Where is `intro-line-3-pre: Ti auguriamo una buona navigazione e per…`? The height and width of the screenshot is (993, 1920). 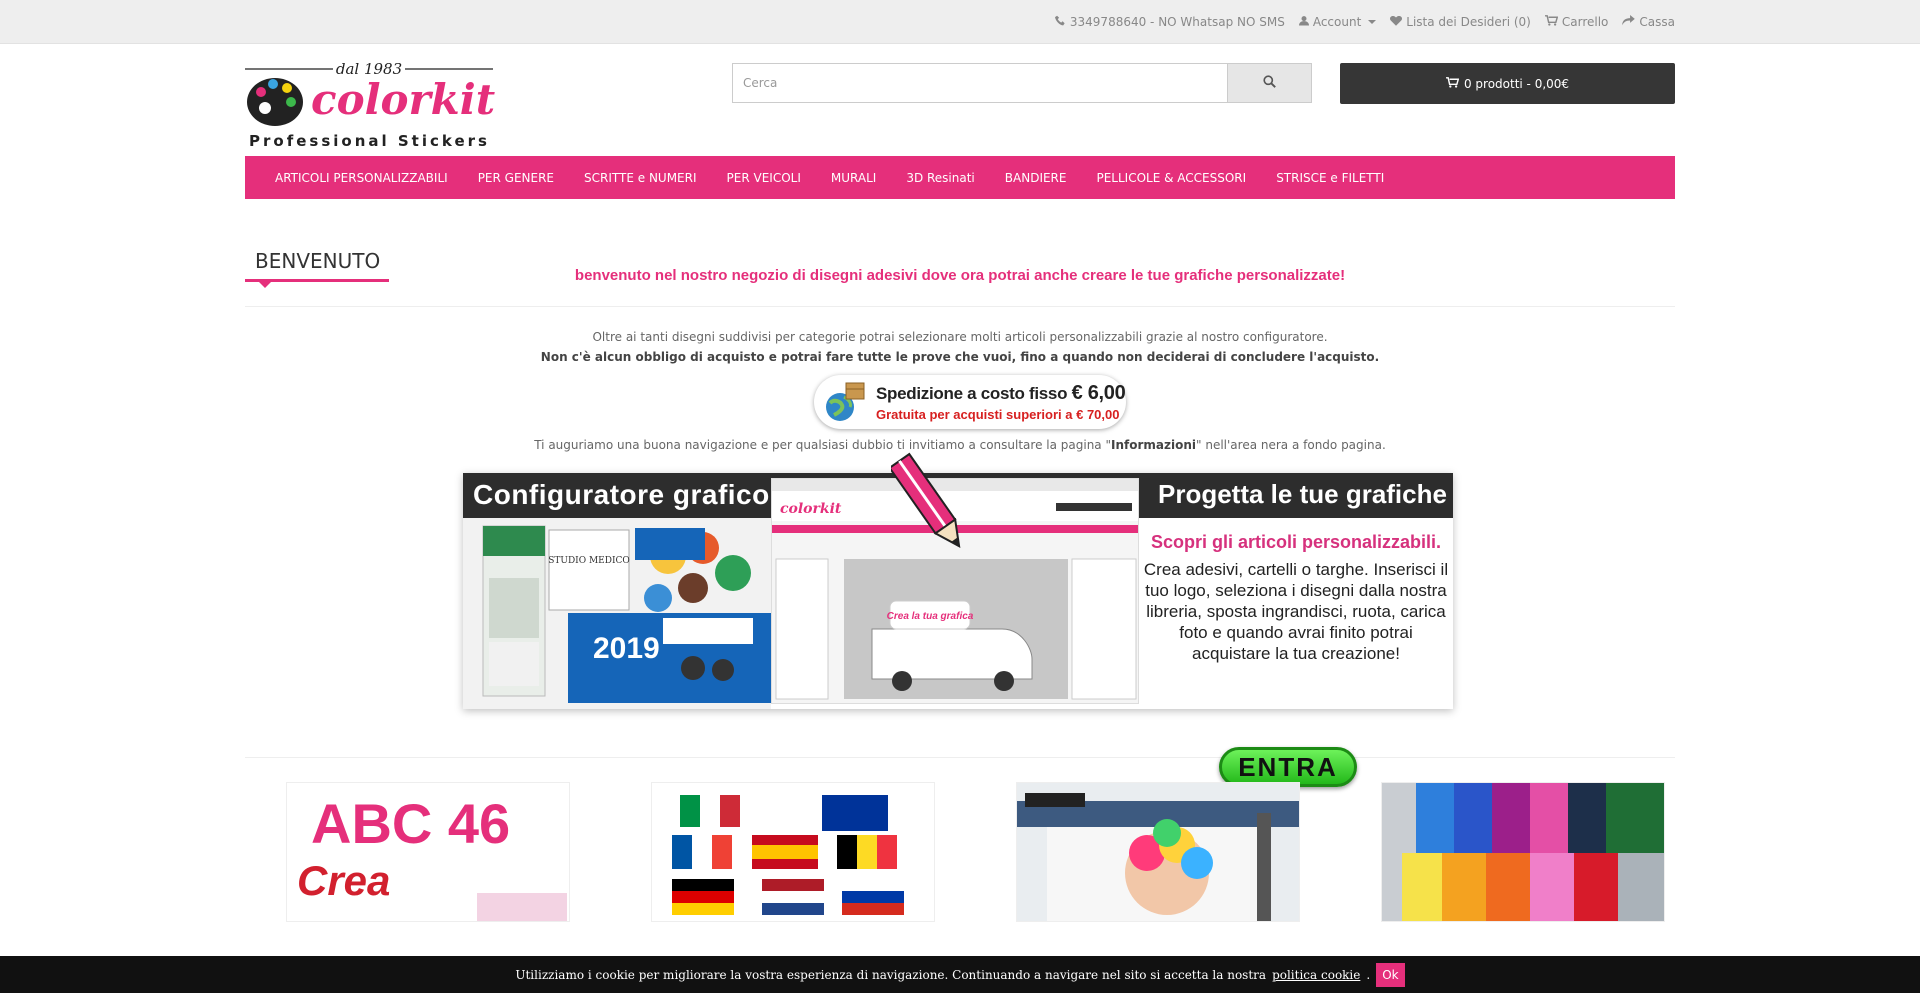 intro-line-3-pre: Ti auguriamo una buona navigazione e per… is located at coordinates (822, 445).